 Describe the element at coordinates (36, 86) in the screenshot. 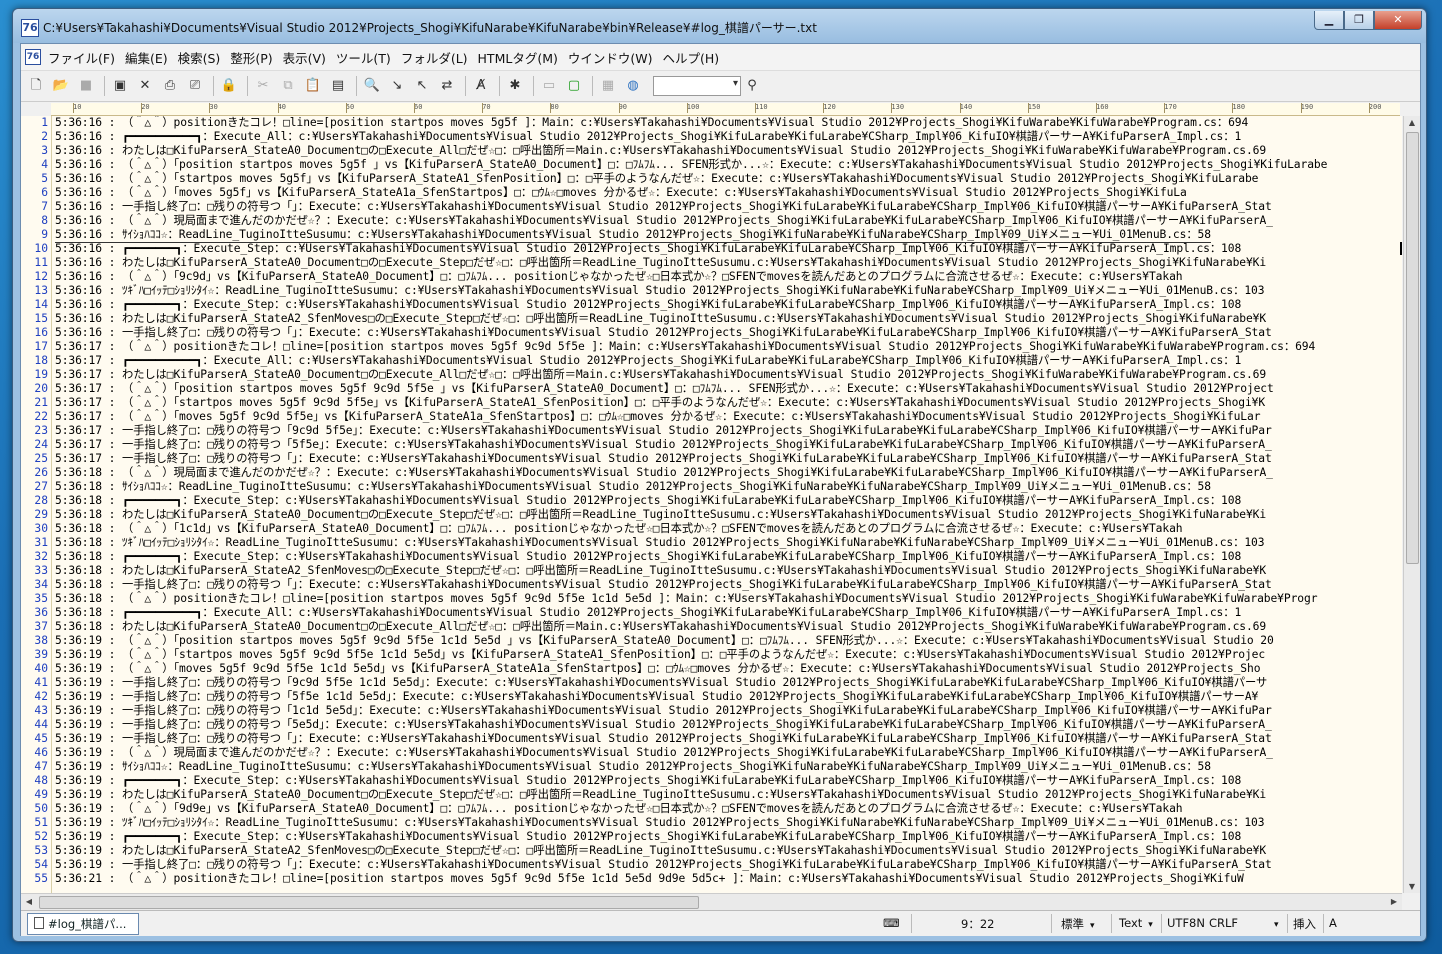

I see `new-file-icon: 🗋` at that location.